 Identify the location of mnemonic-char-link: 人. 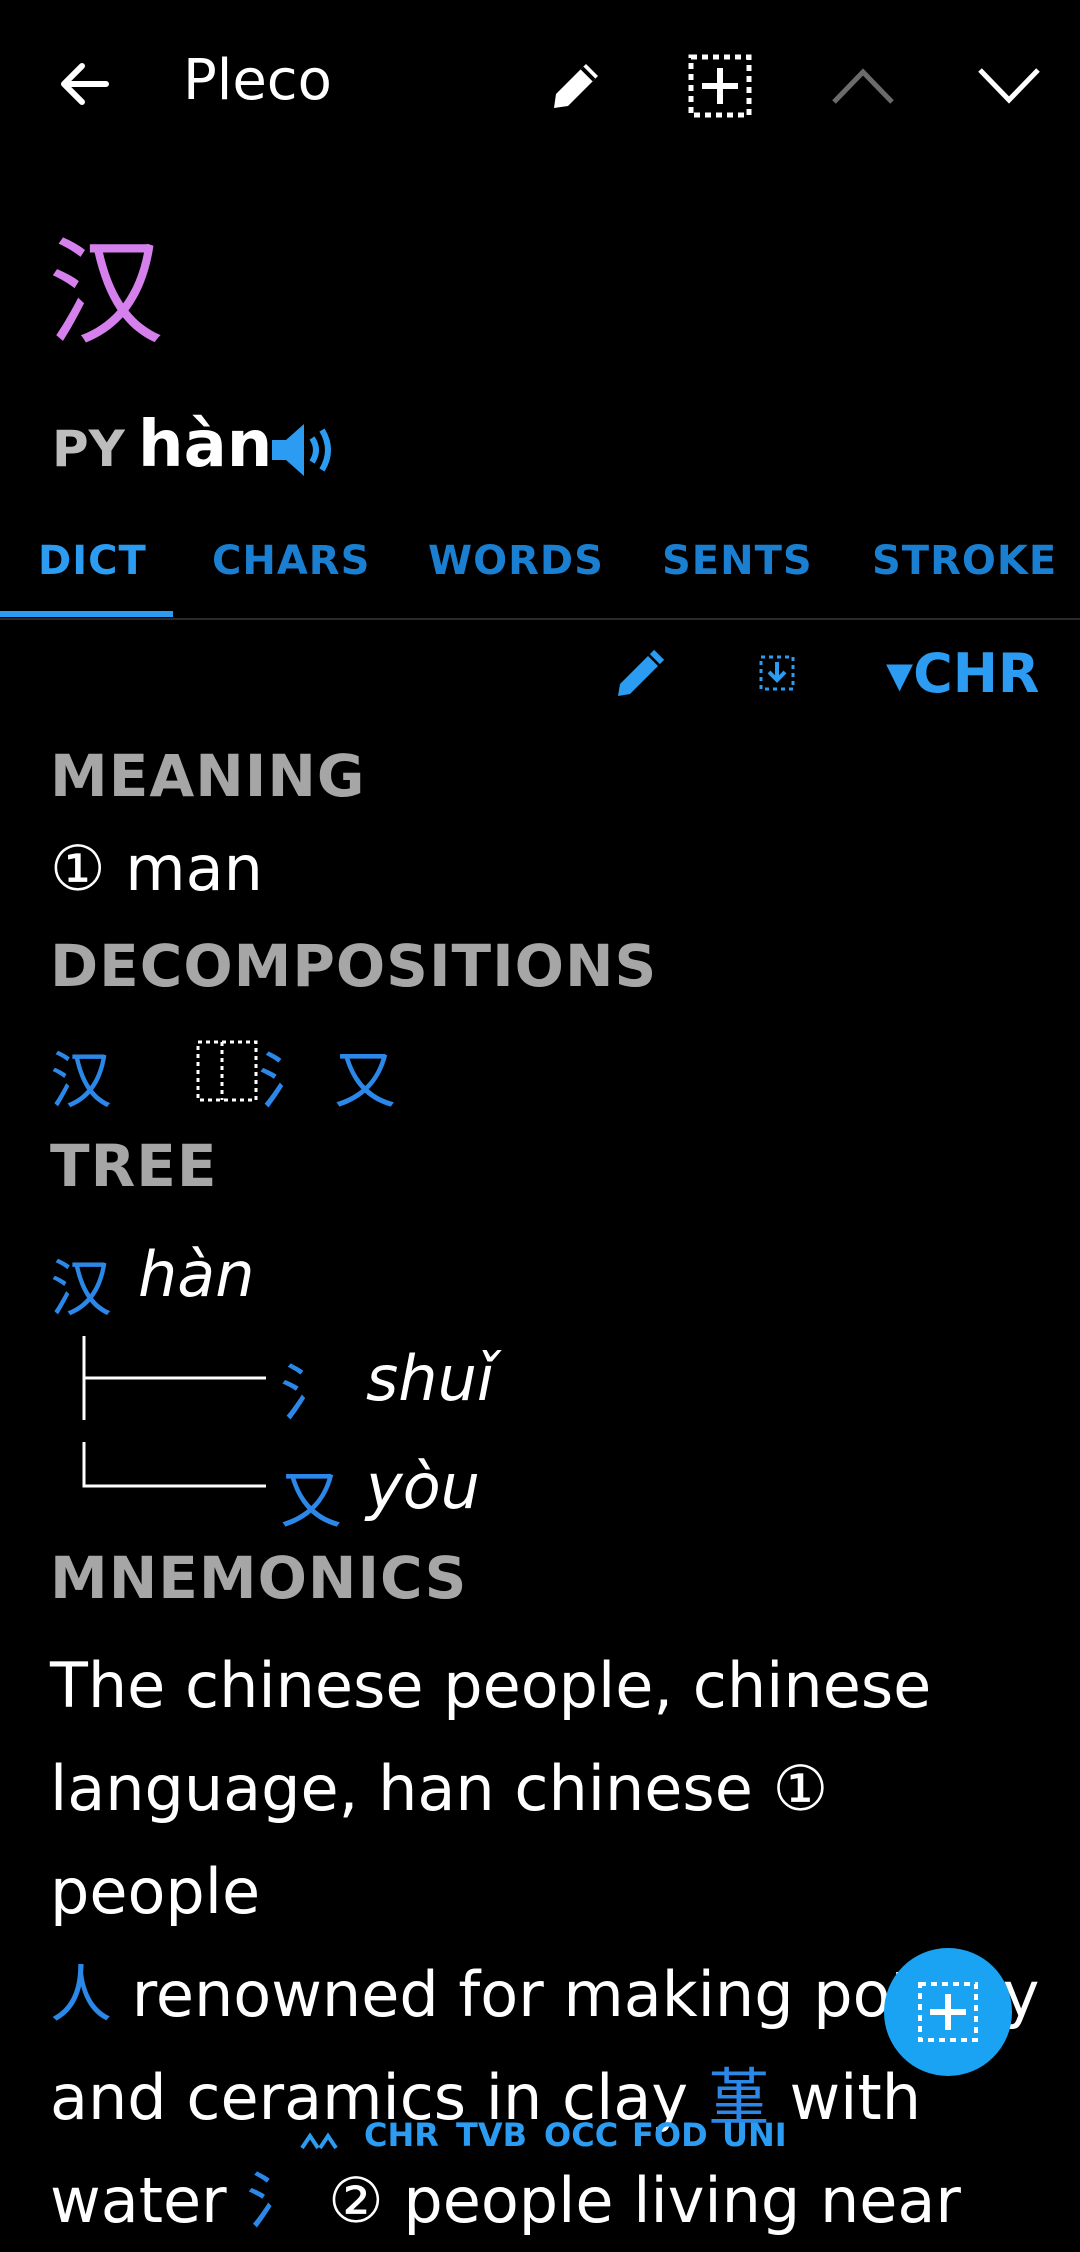
(81, 1994).